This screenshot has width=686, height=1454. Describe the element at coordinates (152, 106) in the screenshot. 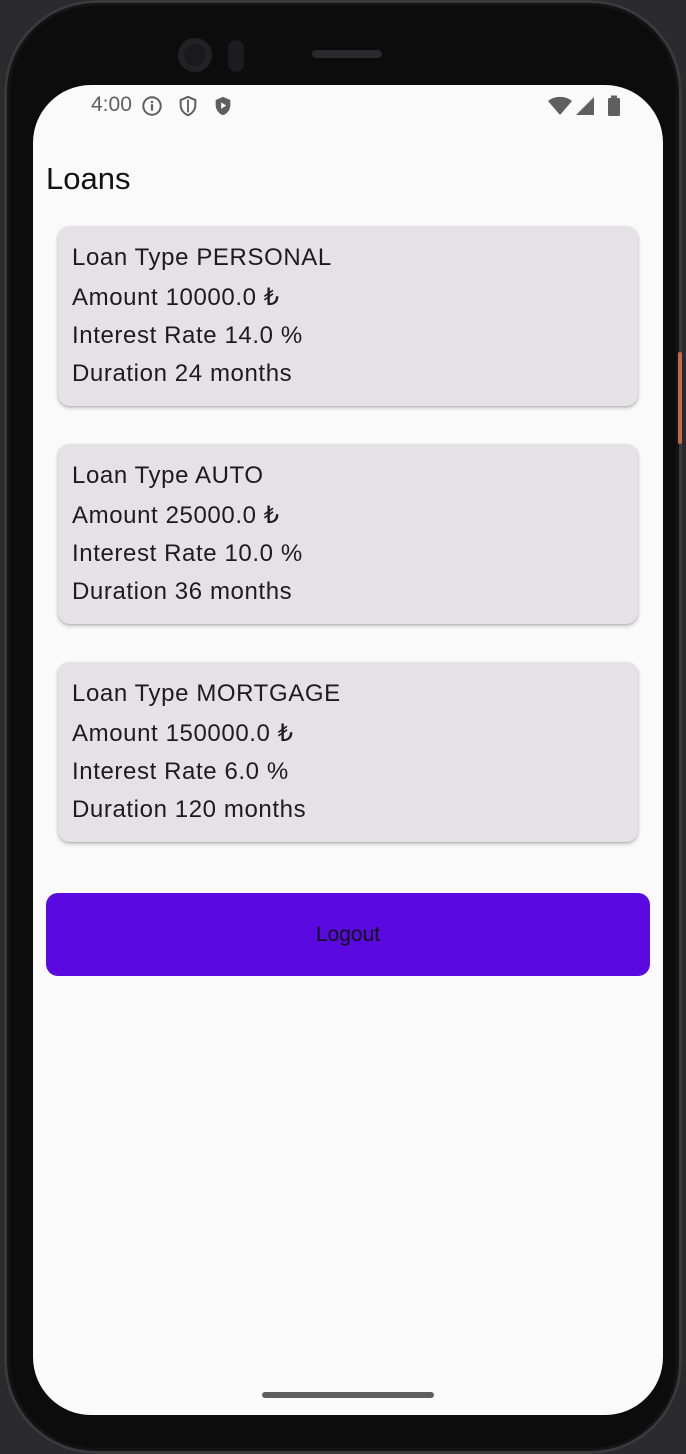

I see `info-icon` at that location.